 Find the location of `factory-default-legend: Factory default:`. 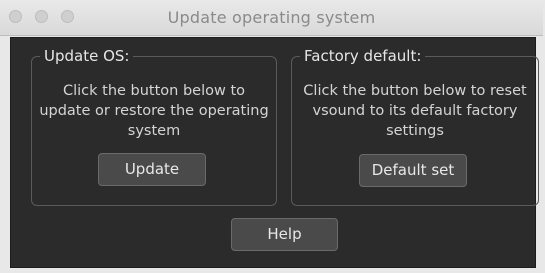

factory-default-legend: Factory default: is located at coordinates (363, 56).